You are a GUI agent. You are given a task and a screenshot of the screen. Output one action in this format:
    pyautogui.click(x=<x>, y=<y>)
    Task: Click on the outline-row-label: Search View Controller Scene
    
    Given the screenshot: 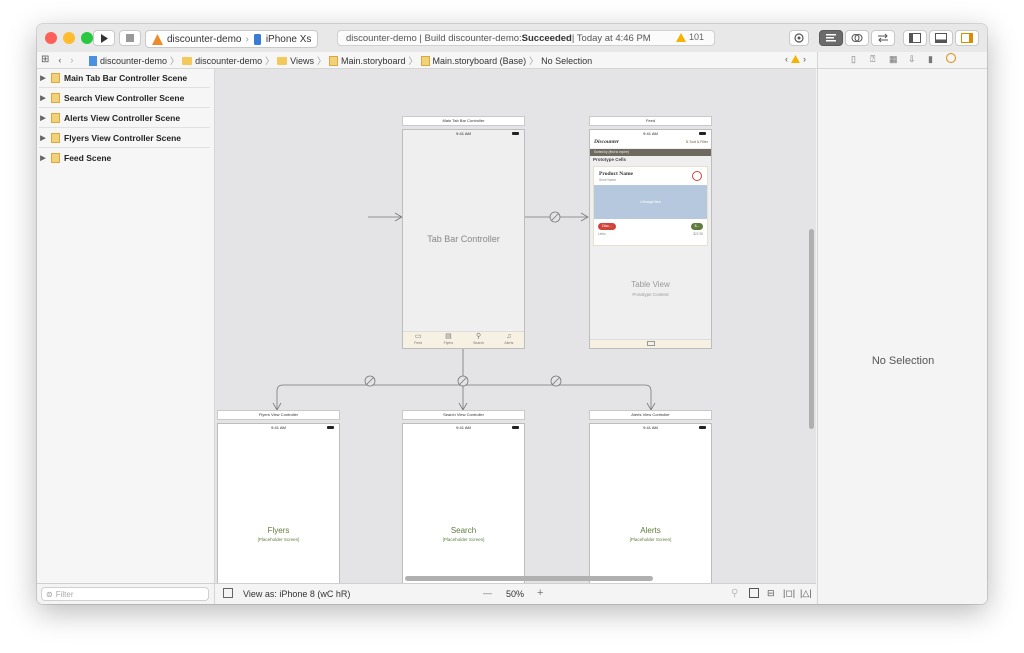 What is the action you would take?
    pyautogui.click(x=124, y=98)
    